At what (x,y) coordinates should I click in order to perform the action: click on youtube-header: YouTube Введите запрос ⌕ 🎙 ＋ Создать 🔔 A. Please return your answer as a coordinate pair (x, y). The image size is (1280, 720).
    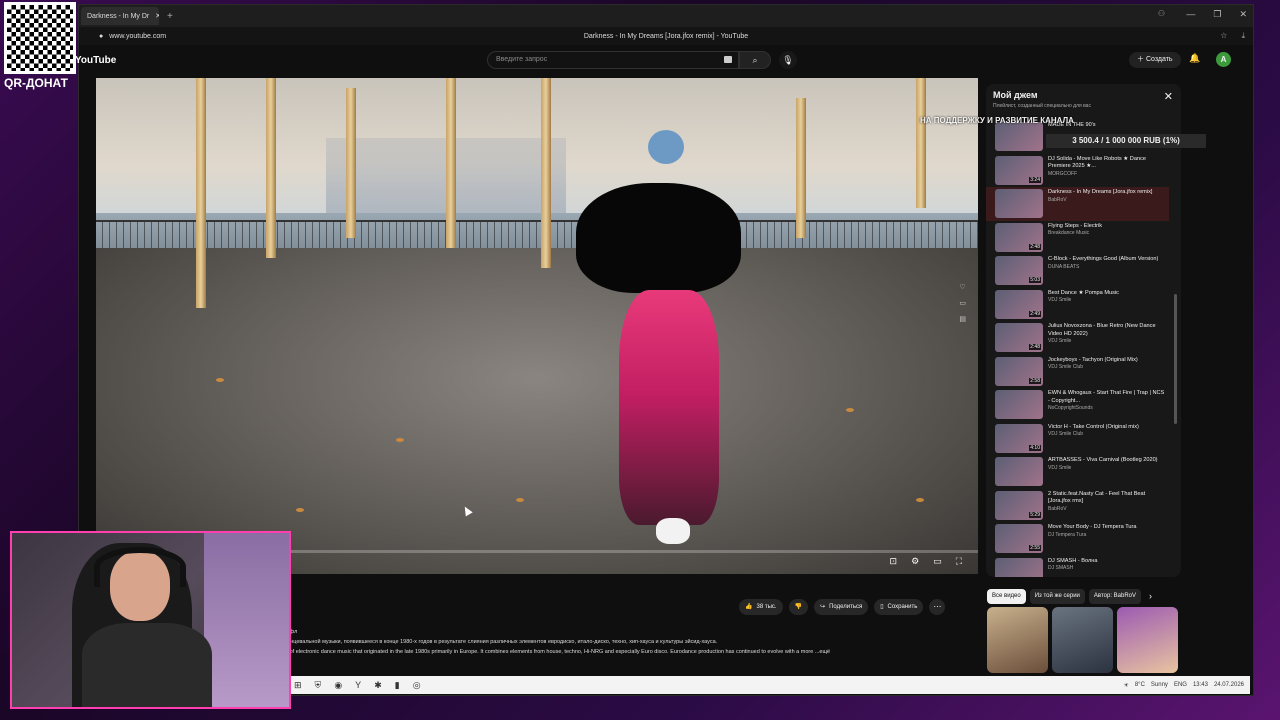
    Looking at the image, I should click on (664, 61).